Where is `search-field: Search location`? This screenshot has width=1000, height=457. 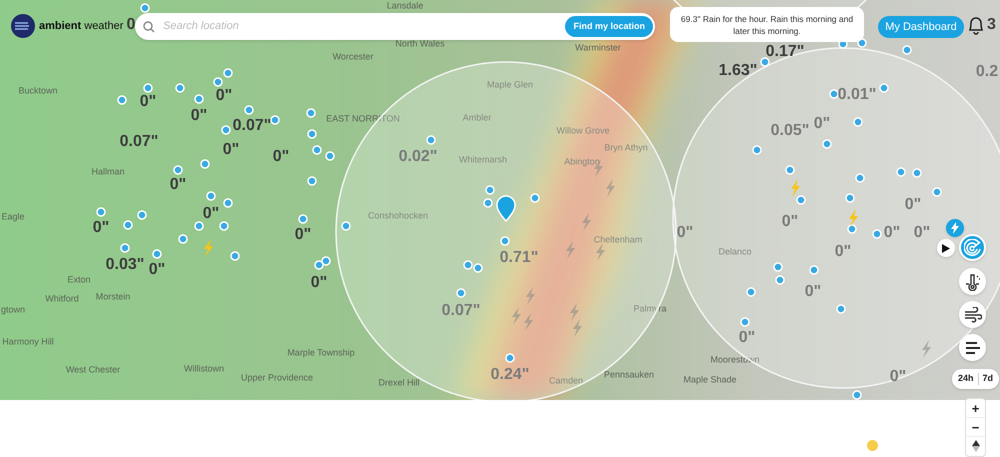 search-field: Search location is located at coordinates (360, 26).